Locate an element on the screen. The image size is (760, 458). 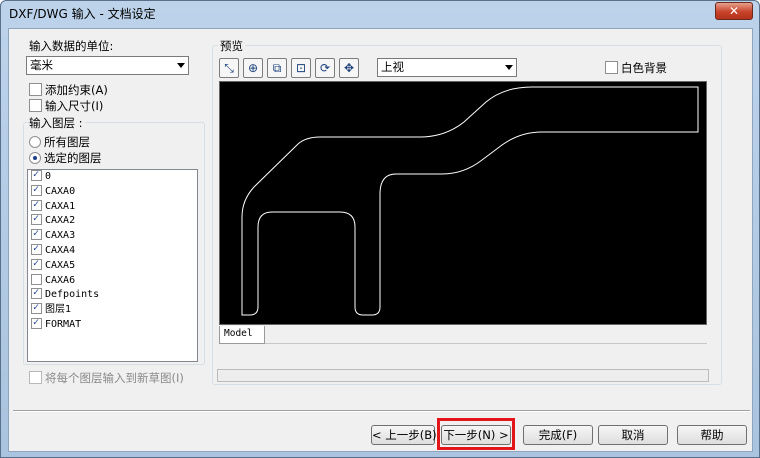
layer-item-caxa3: CAXA3 is located at coordinates (112, 235).